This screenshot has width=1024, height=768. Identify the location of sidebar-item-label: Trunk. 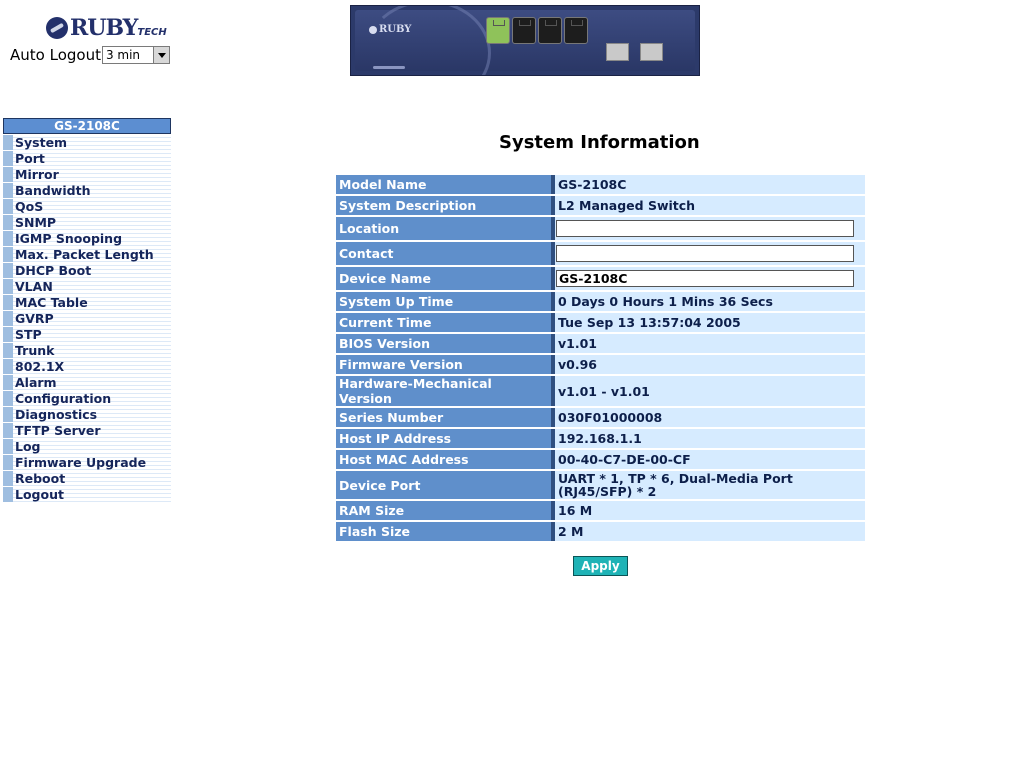
(35, 350).